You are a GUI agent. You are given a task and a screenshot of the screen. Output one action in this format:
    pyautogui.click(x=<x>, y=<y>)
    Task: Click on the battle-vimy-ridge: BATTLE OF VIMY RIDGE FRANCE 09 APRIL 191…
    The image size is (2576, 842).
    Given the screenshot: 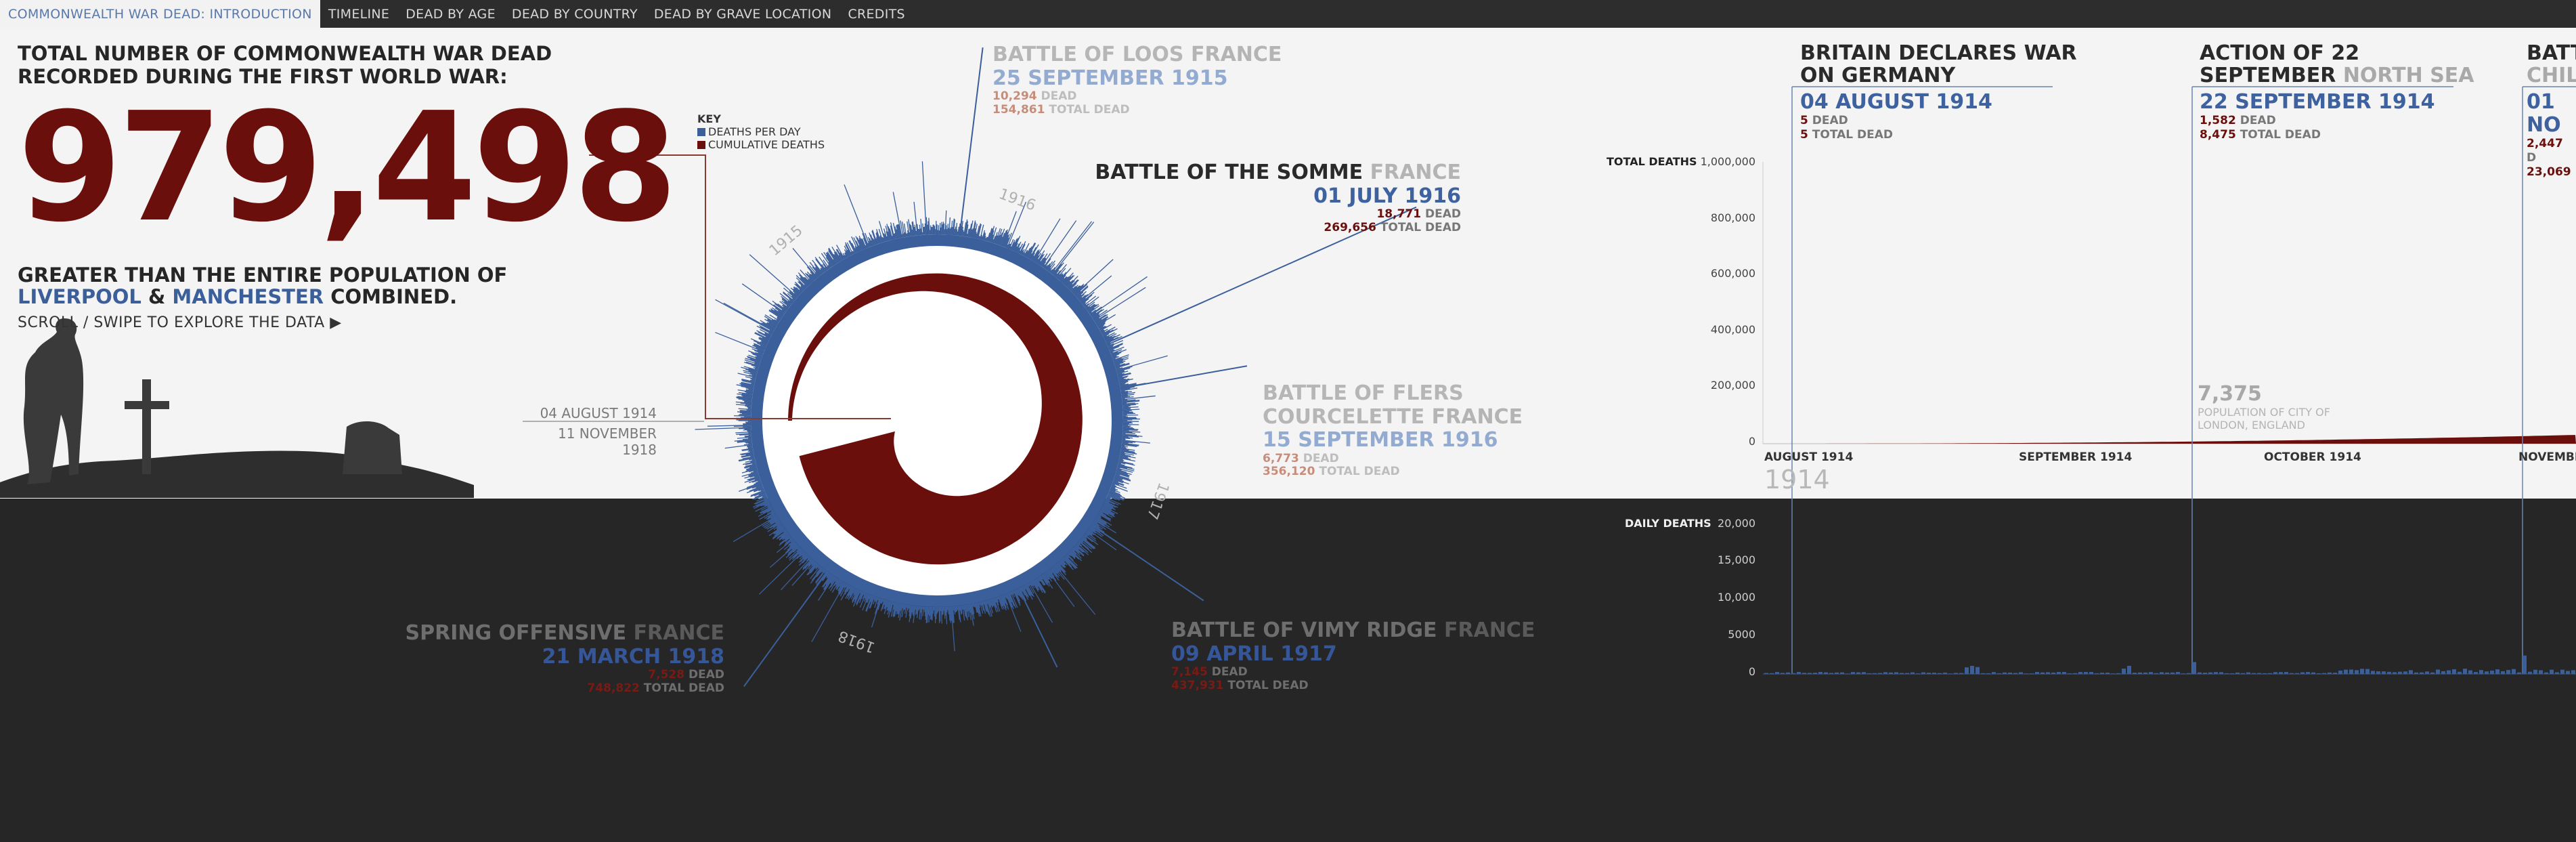 What is the action you would take?
    pyautogui.click(x=1353, y=655)
    